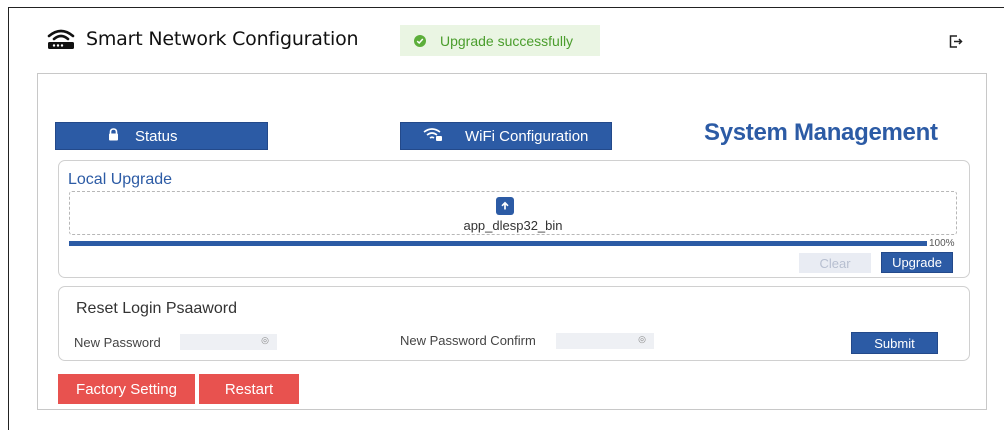 The image size is (1004, 430). Describe the element at coordinates (433, 136) in the screenshot. I see `wifi-icon` at that location.